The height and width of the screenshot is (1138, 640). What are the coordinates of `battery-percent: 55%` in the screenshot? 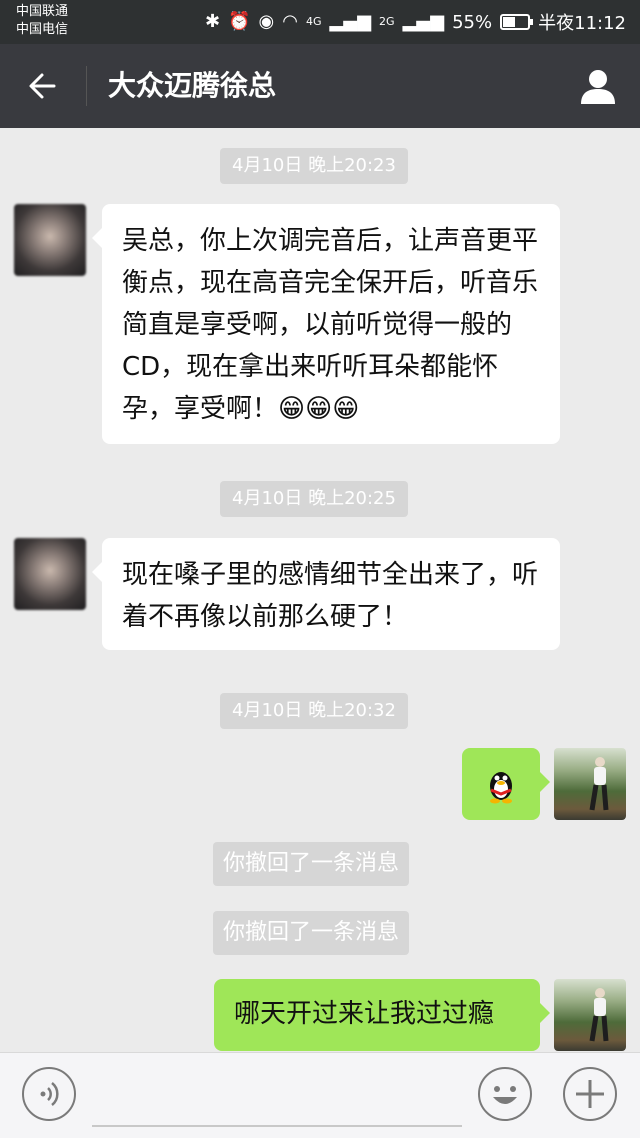 It's located at (472, 22).